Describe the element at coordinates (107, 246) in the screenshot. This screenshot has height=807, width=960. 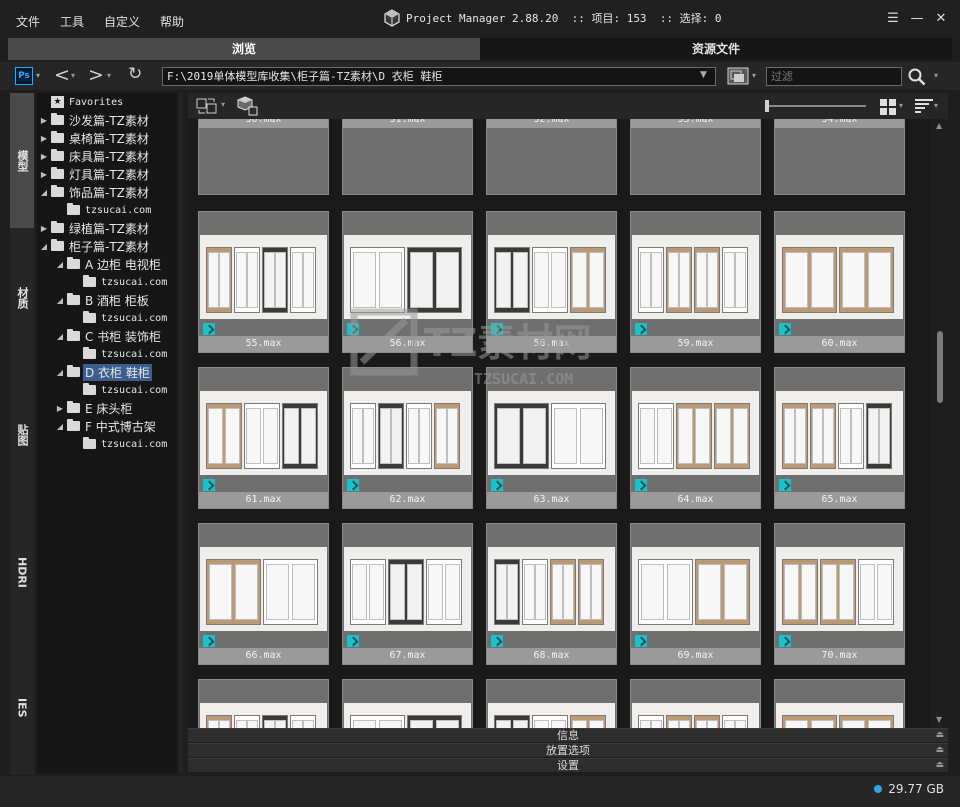
I see `tree-item: ◢ 柜子篇-TZ素材` at that location.